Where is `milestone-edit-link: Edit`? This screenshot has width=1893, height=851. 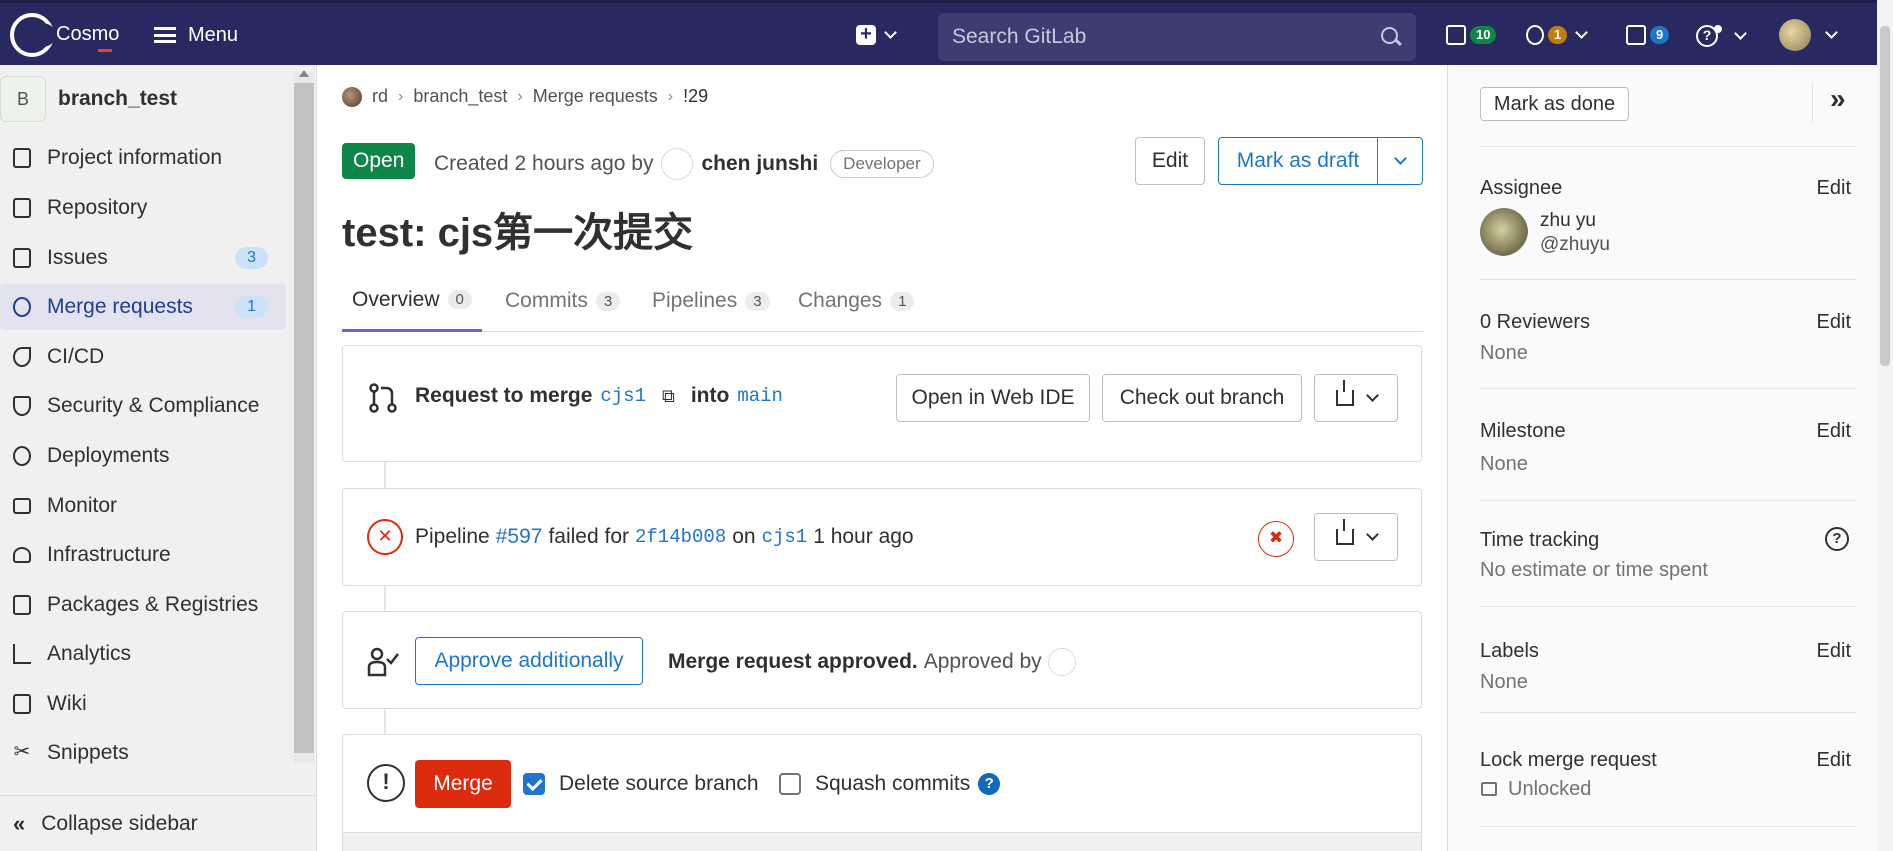
milestone-edit-link: Edit is located at coordinates (1834, 431).